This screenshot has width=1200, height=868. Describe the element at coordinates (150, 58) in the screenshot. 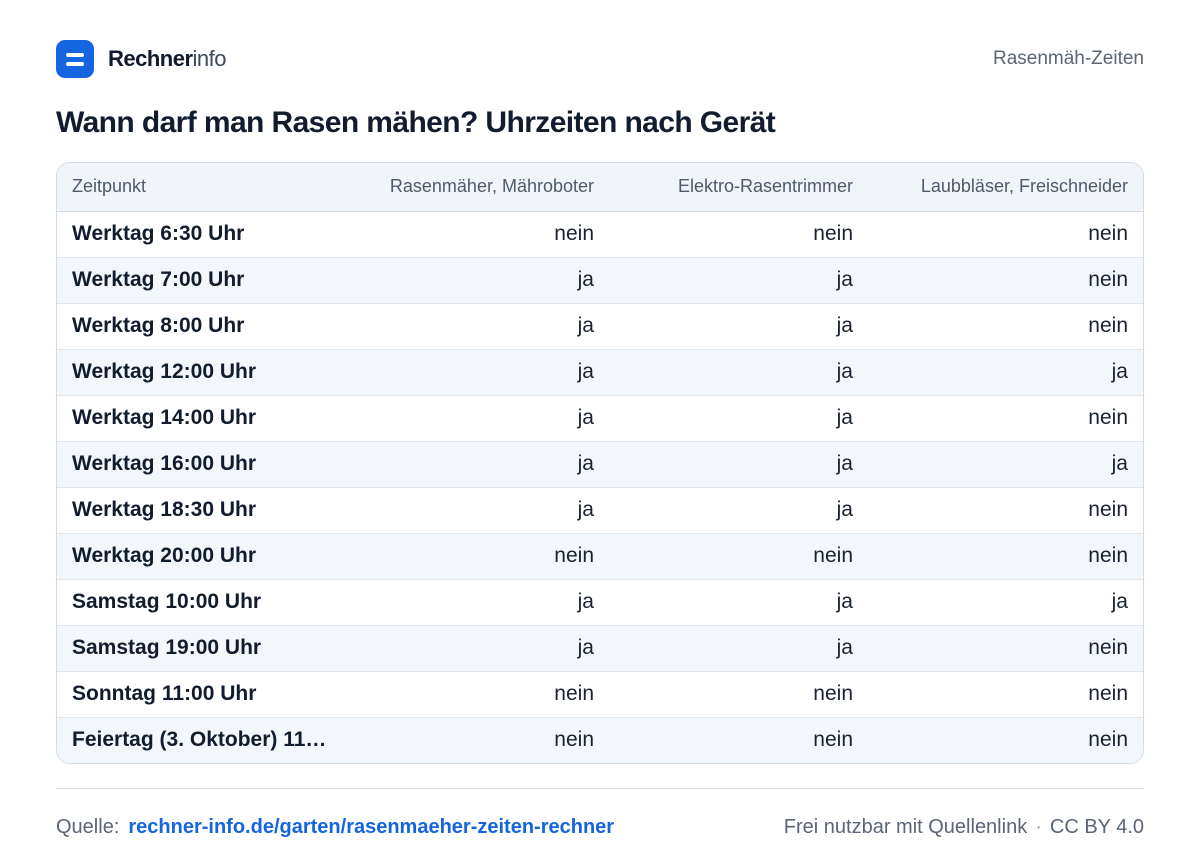

I see `brand-name-bold: Rechner` at that location.